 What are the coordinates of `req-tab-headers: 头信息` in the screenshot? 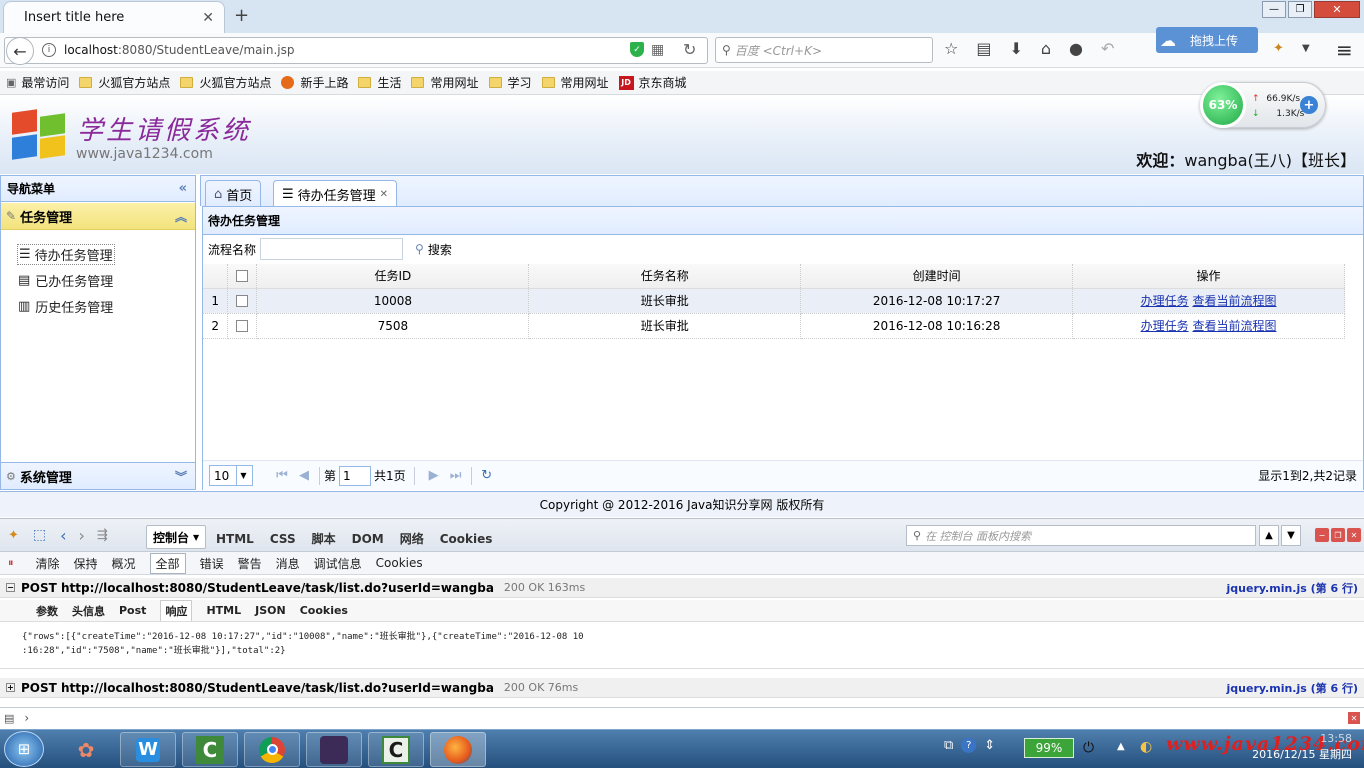 It's located at (88, 611).